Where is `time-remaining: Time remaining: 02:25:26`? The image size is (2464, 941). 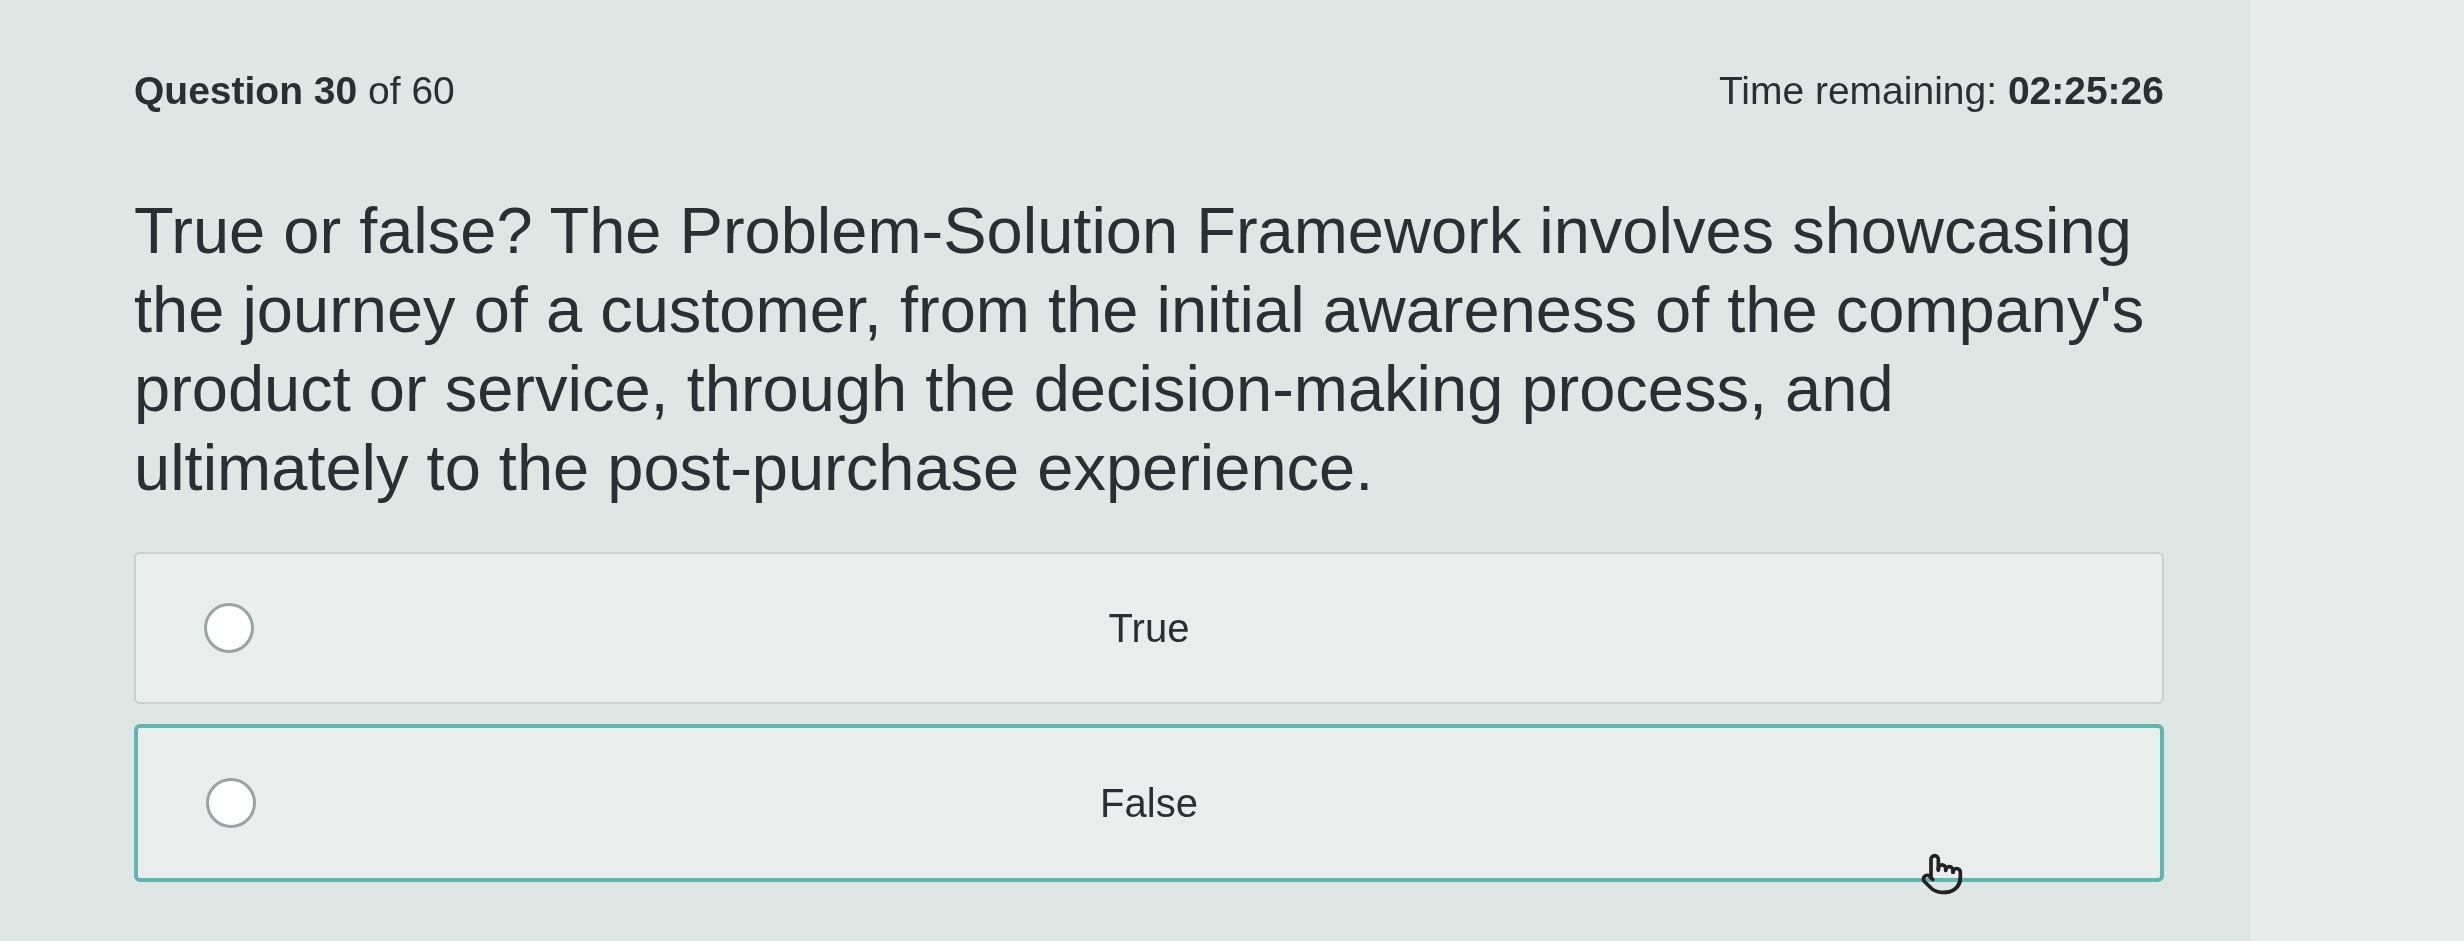
time-remaining: Time remaining: 02:25:26 is located at coordinates (1941, 91).